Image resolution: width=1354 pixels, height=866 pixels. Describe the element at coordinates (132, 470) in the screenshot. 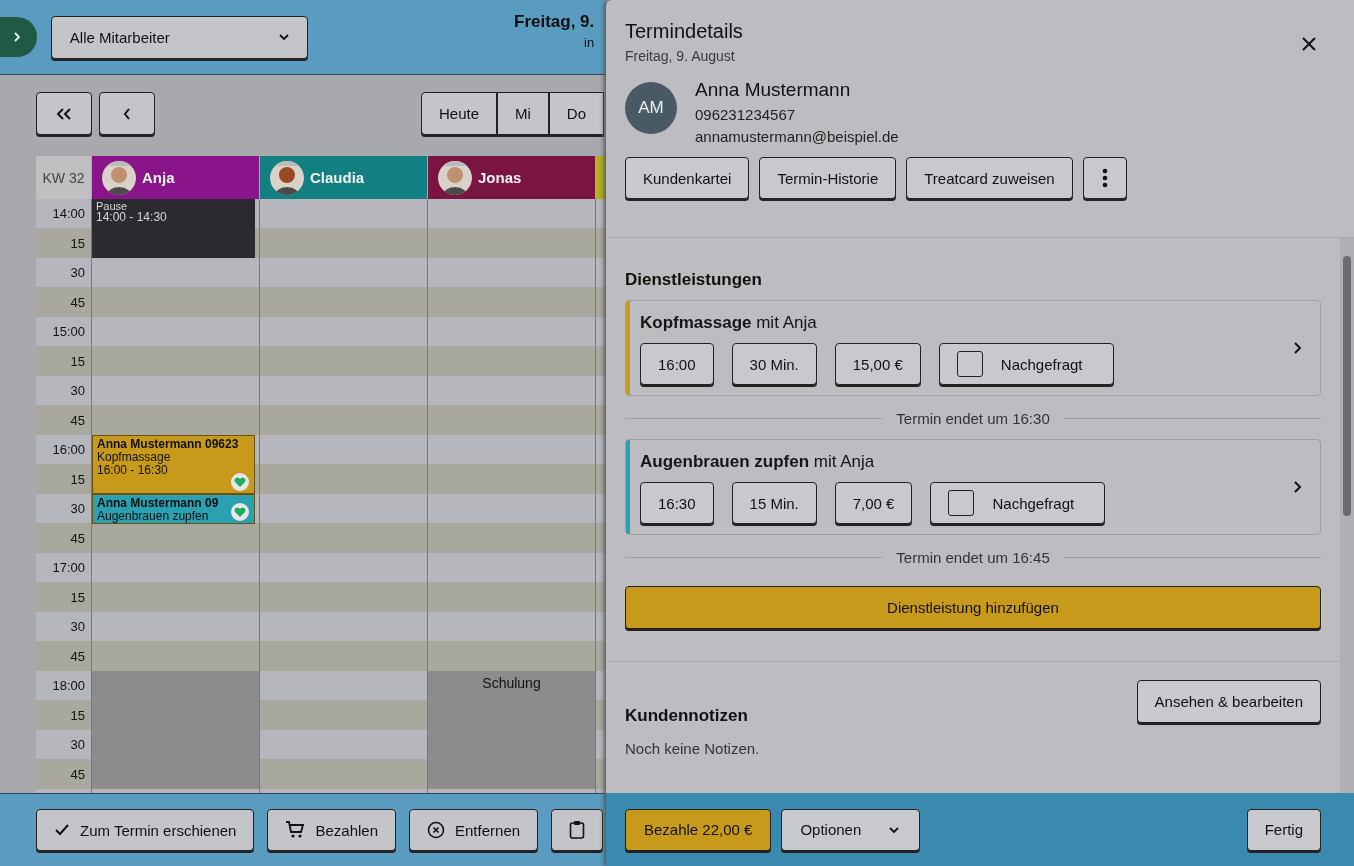

I see `event-time: 16:00 - 16:30` at that location.